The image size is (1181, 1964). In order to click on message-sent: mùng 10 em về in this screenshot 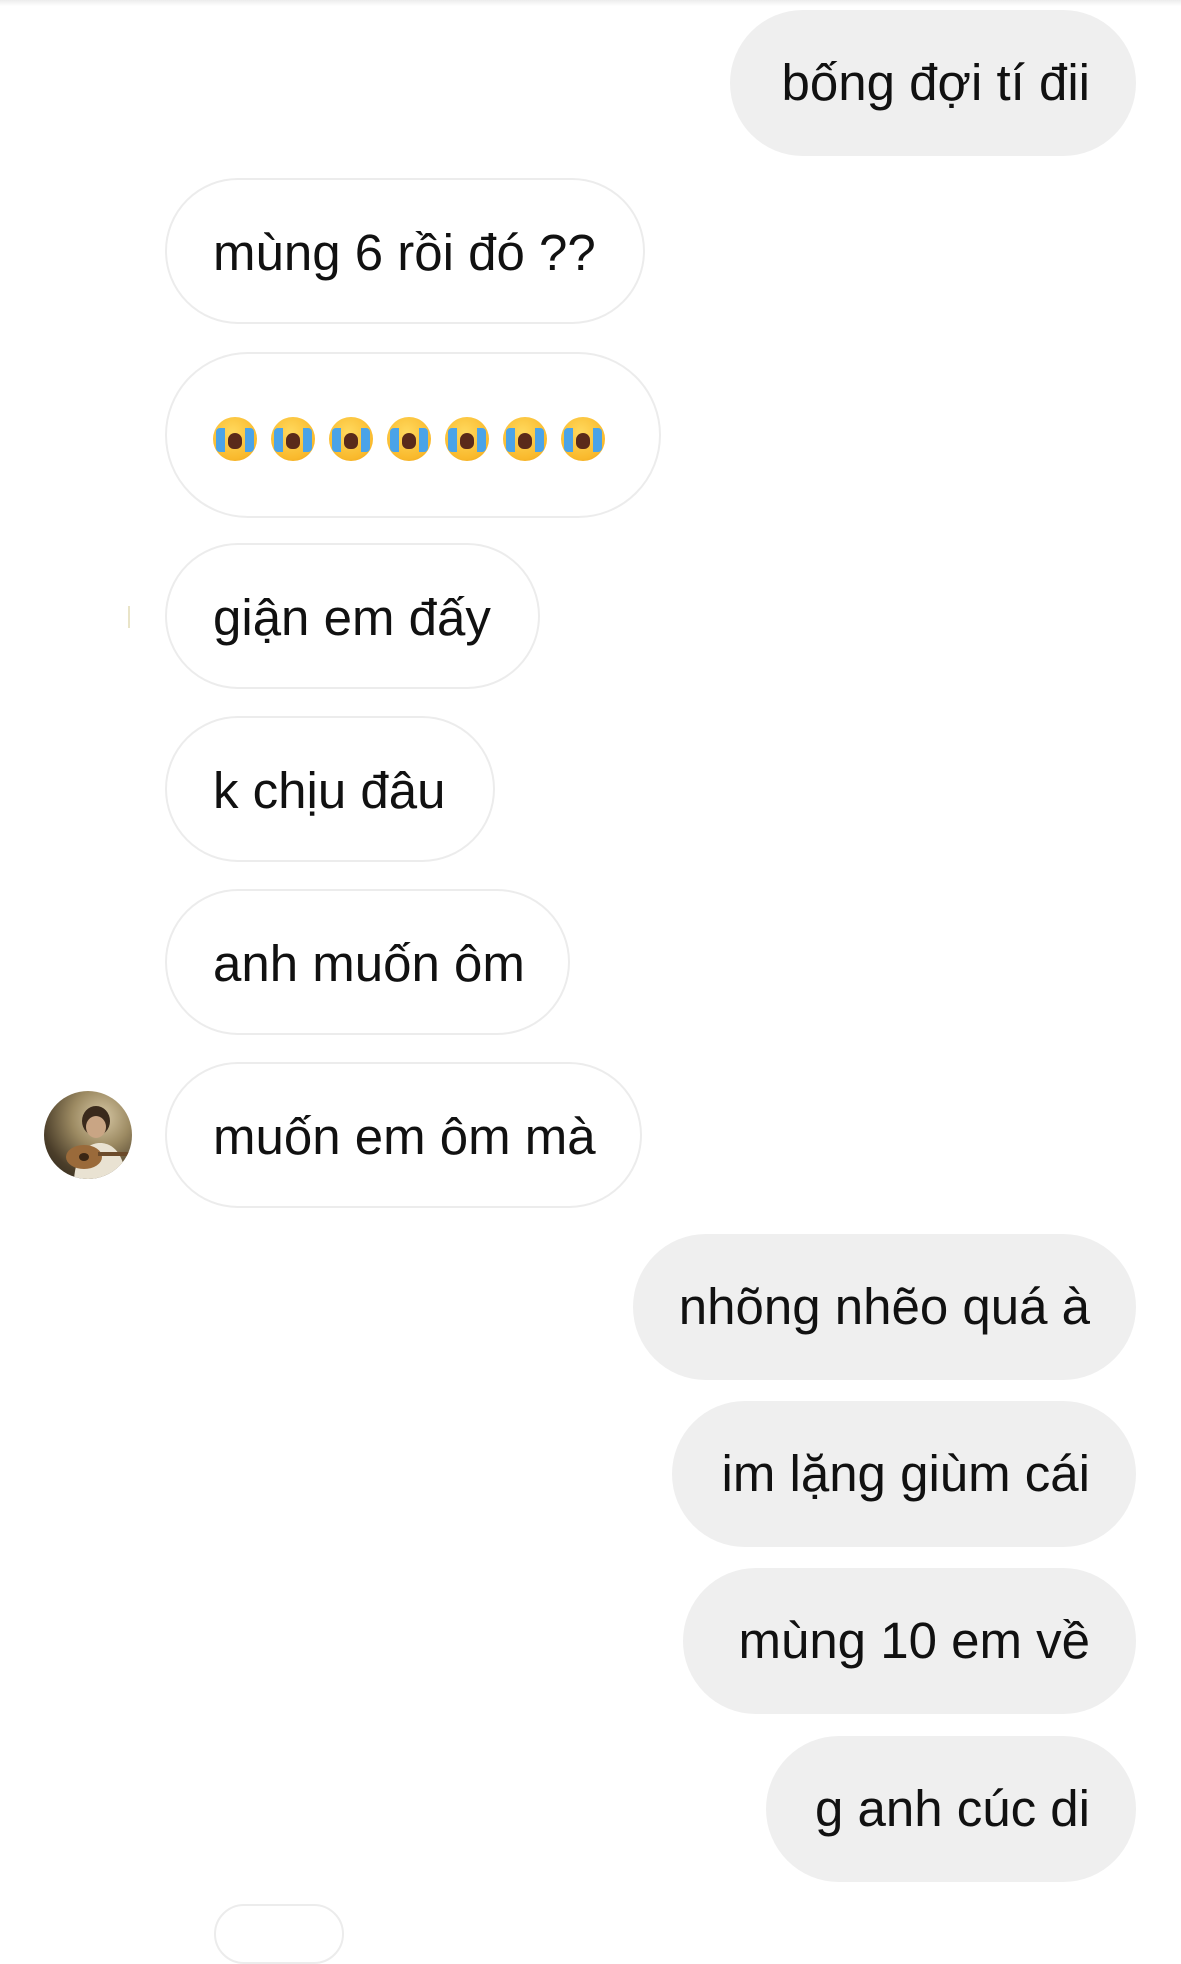, I will do `click(909, 1641)`.